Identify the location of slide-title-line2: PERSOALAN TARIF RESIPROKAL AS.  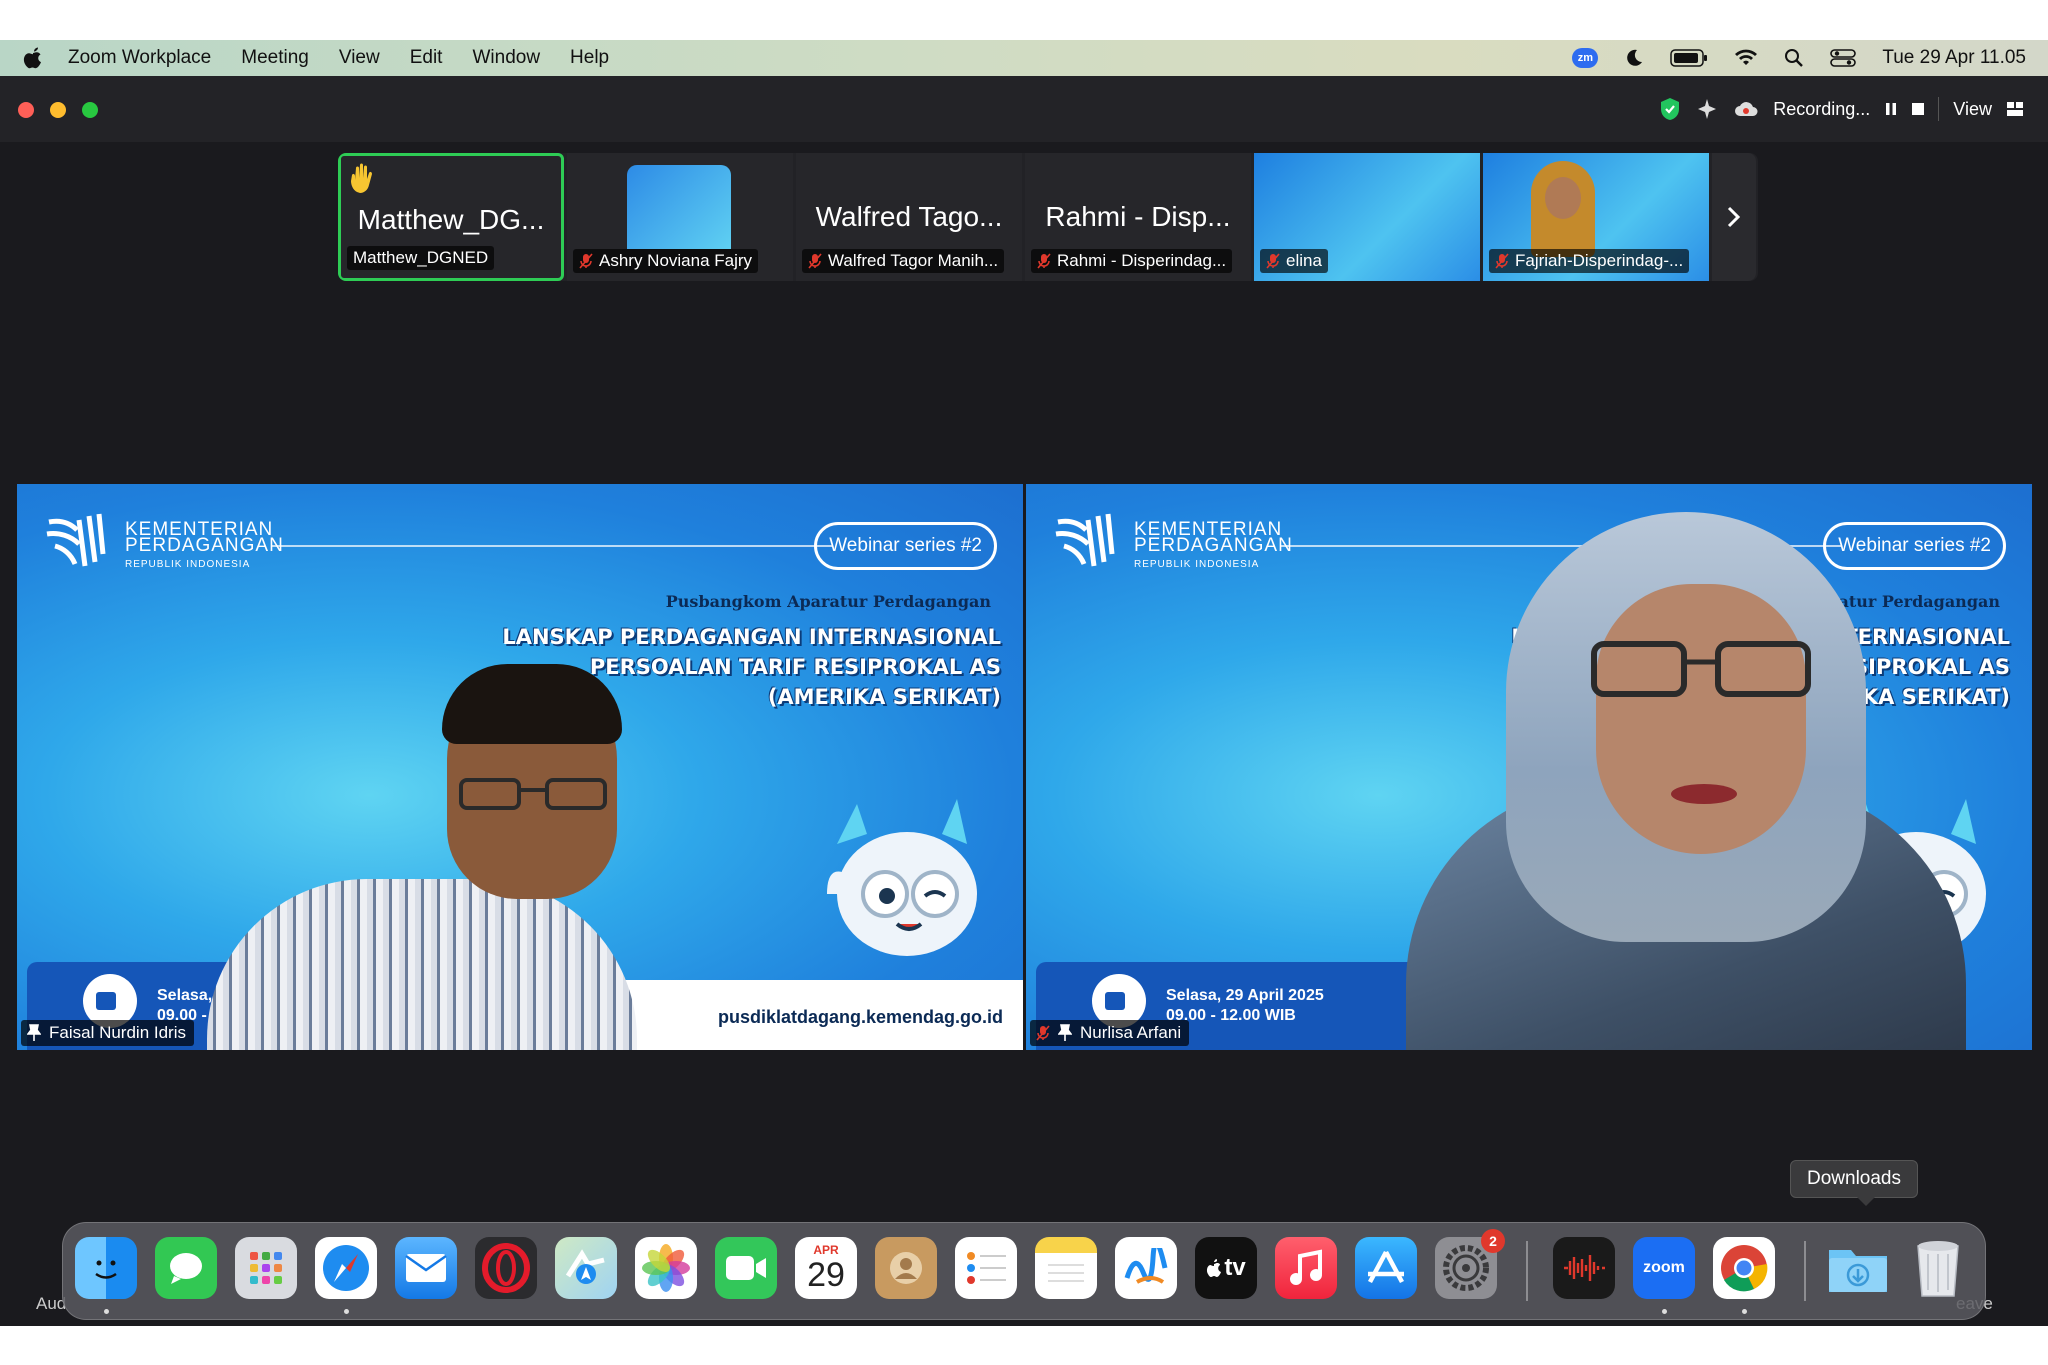
(795, 667).